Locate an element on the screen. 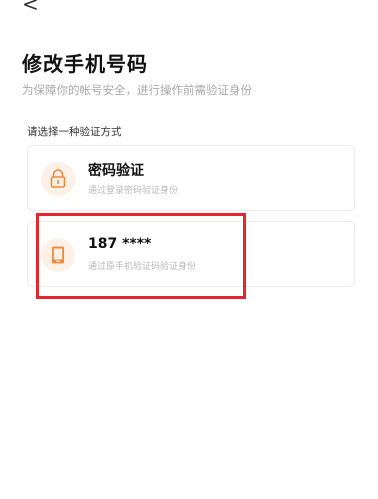  page-title: 修改手机号码 is located at coordinates (85, 64).